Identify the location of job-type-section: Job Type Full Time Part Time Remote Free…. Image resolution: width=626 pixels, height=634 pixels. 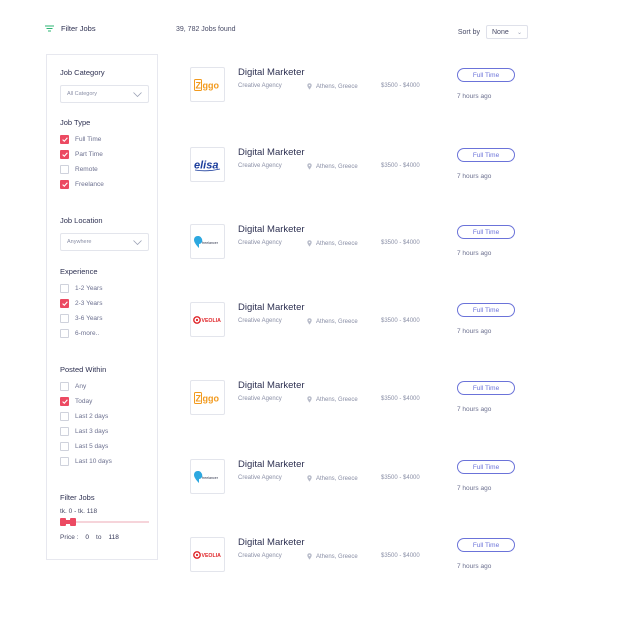
(104, 155).